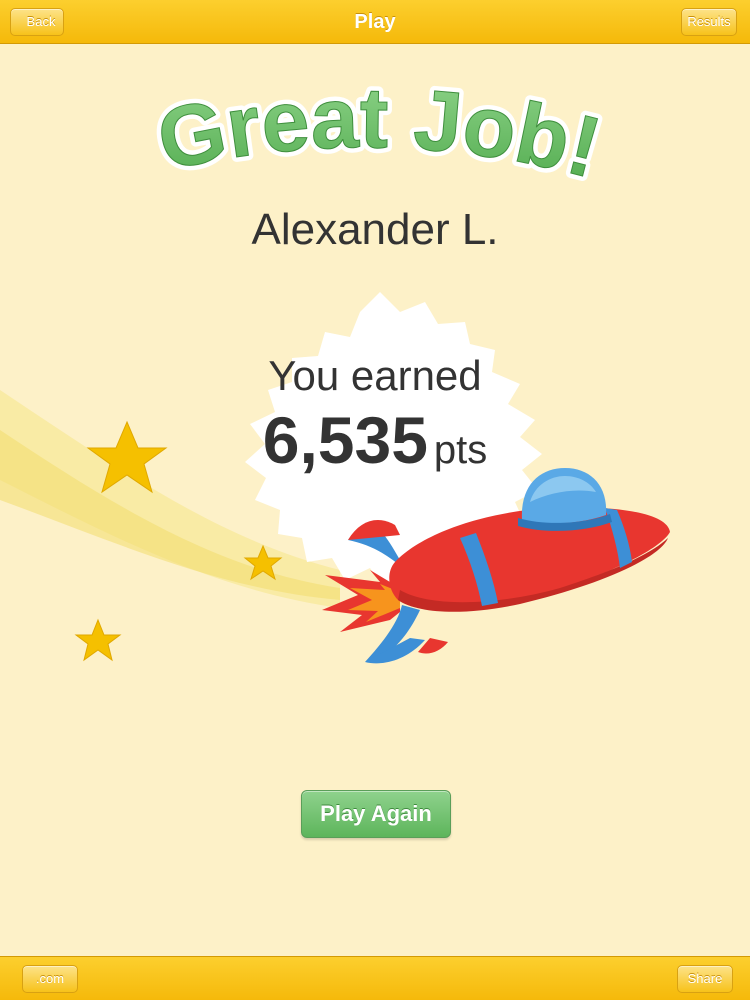 The image size is (750, 1000). I want to click on star-icon, so click(98, 640).